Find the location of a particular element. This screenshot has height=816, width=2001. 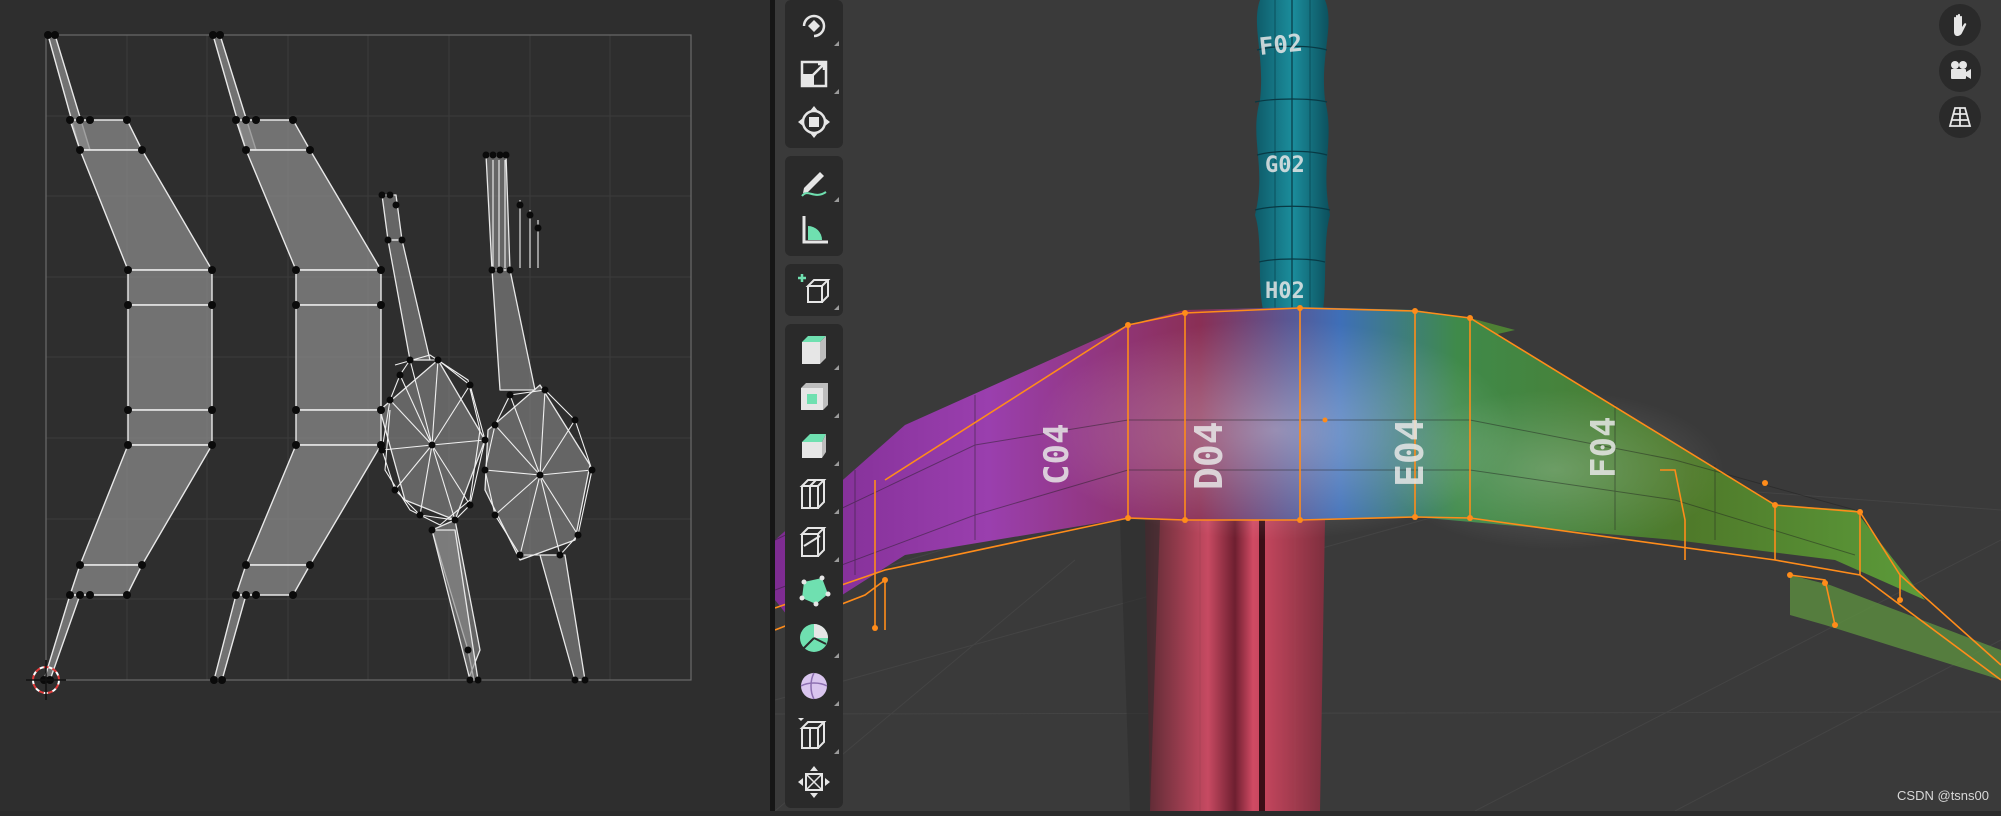

smooth-icon is located at coordinates (814, 686).